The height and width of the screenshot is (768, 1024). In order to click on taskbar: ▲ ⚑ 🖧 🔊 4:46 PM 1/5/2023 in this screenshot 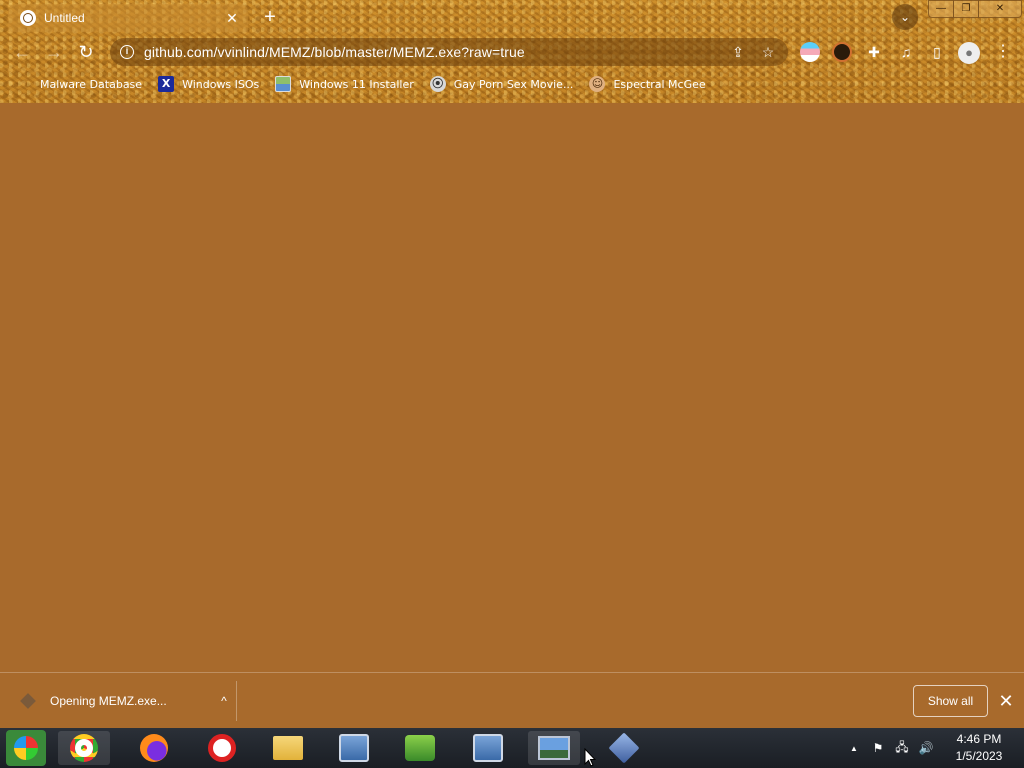, I will do `click(512, 748)`.